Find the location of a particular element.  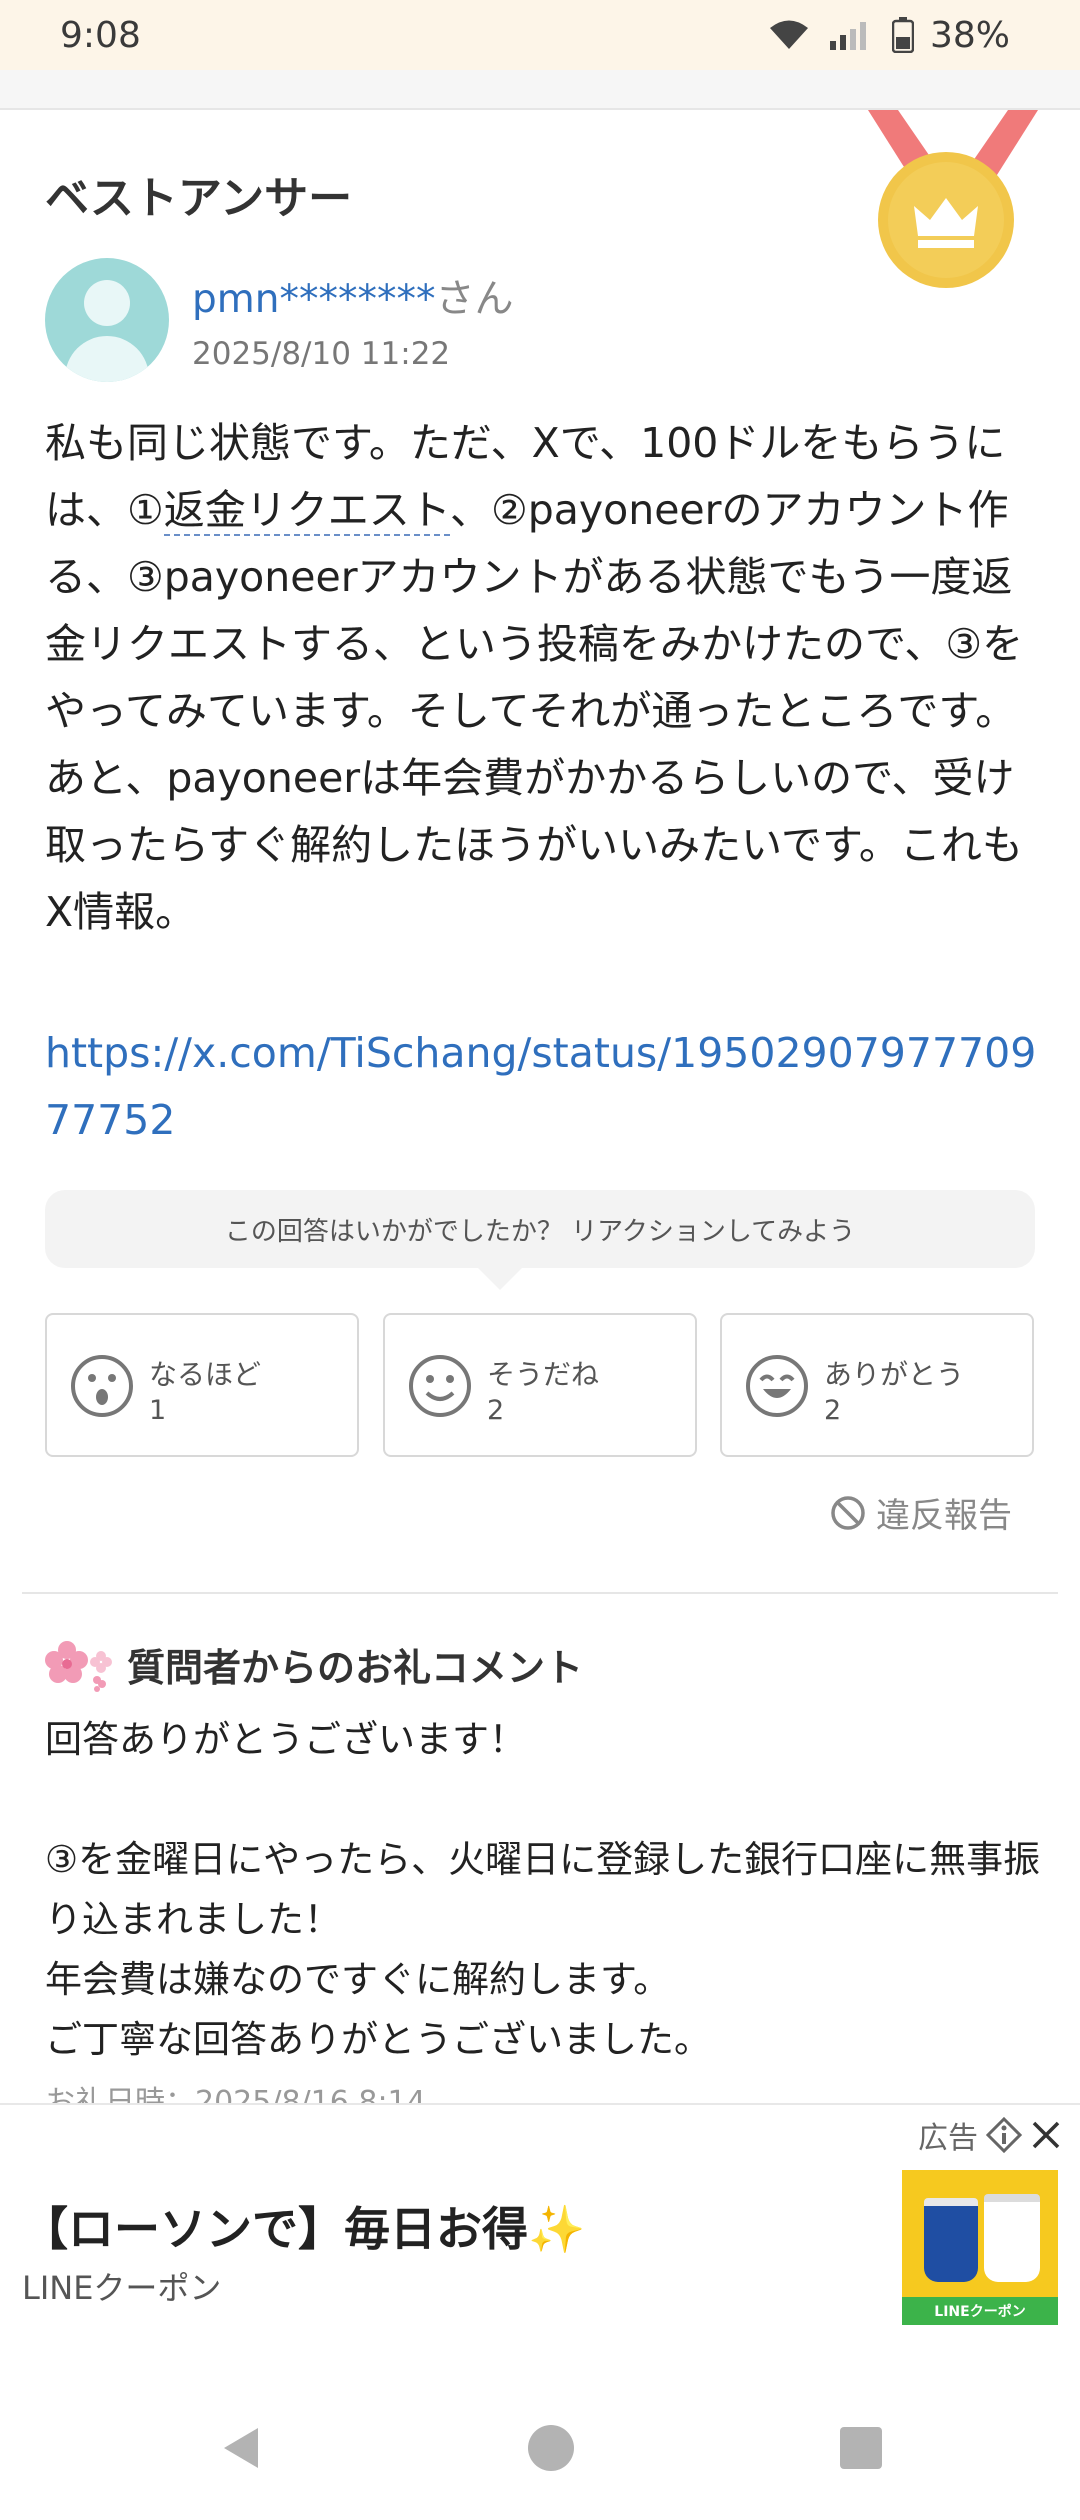

reaction-count: 1 is located at coordinates (158, 1410).